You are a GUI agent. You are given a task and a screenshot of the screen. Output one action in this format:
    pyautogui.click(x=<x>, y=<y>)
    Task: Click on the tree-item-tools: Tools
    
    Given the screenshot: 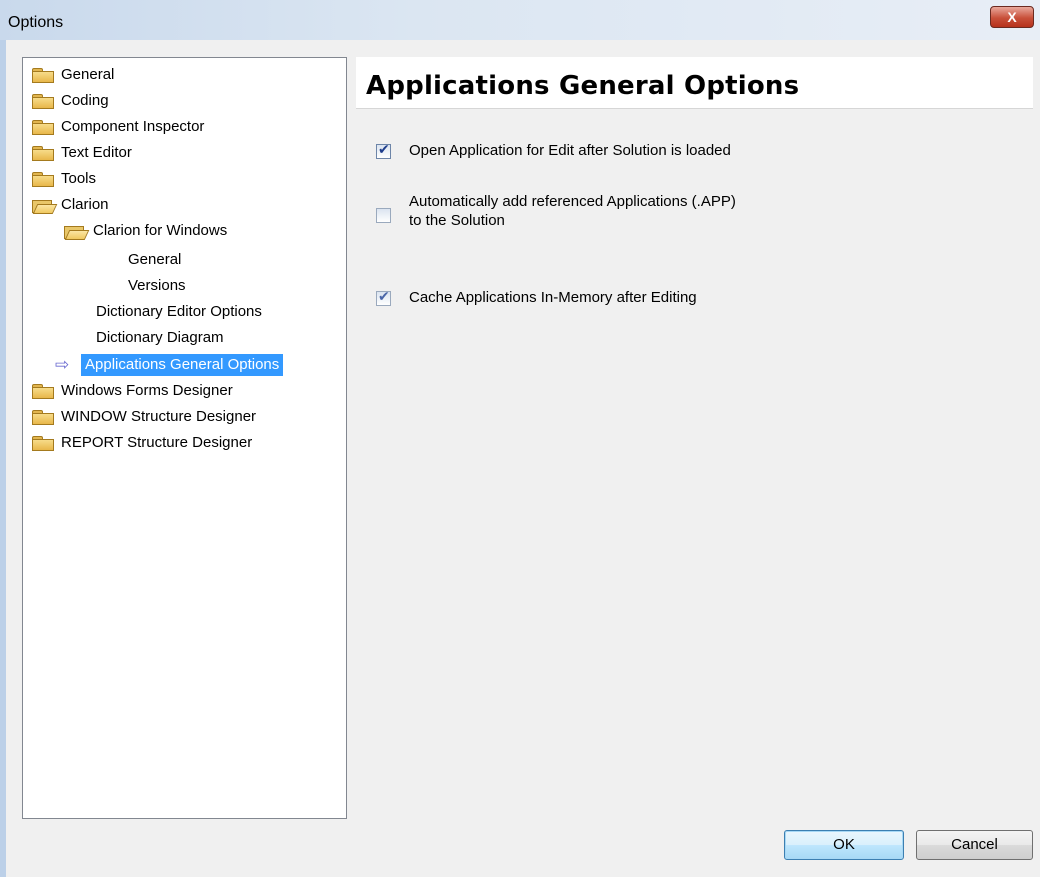 What is the action you would take?
    pyautogui.click(x=64, y=179)
    